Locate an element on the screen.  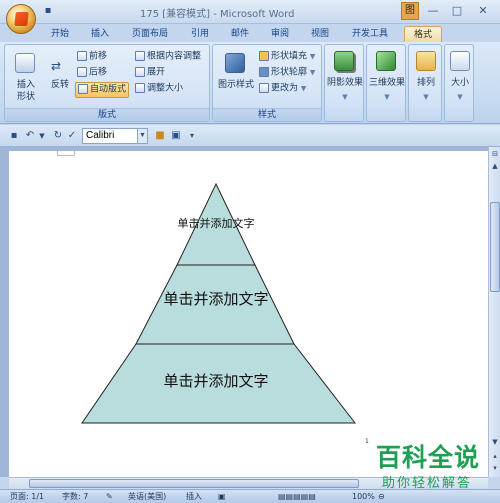
print-preview-icon: ▣ is located at coordinates (176, 136).